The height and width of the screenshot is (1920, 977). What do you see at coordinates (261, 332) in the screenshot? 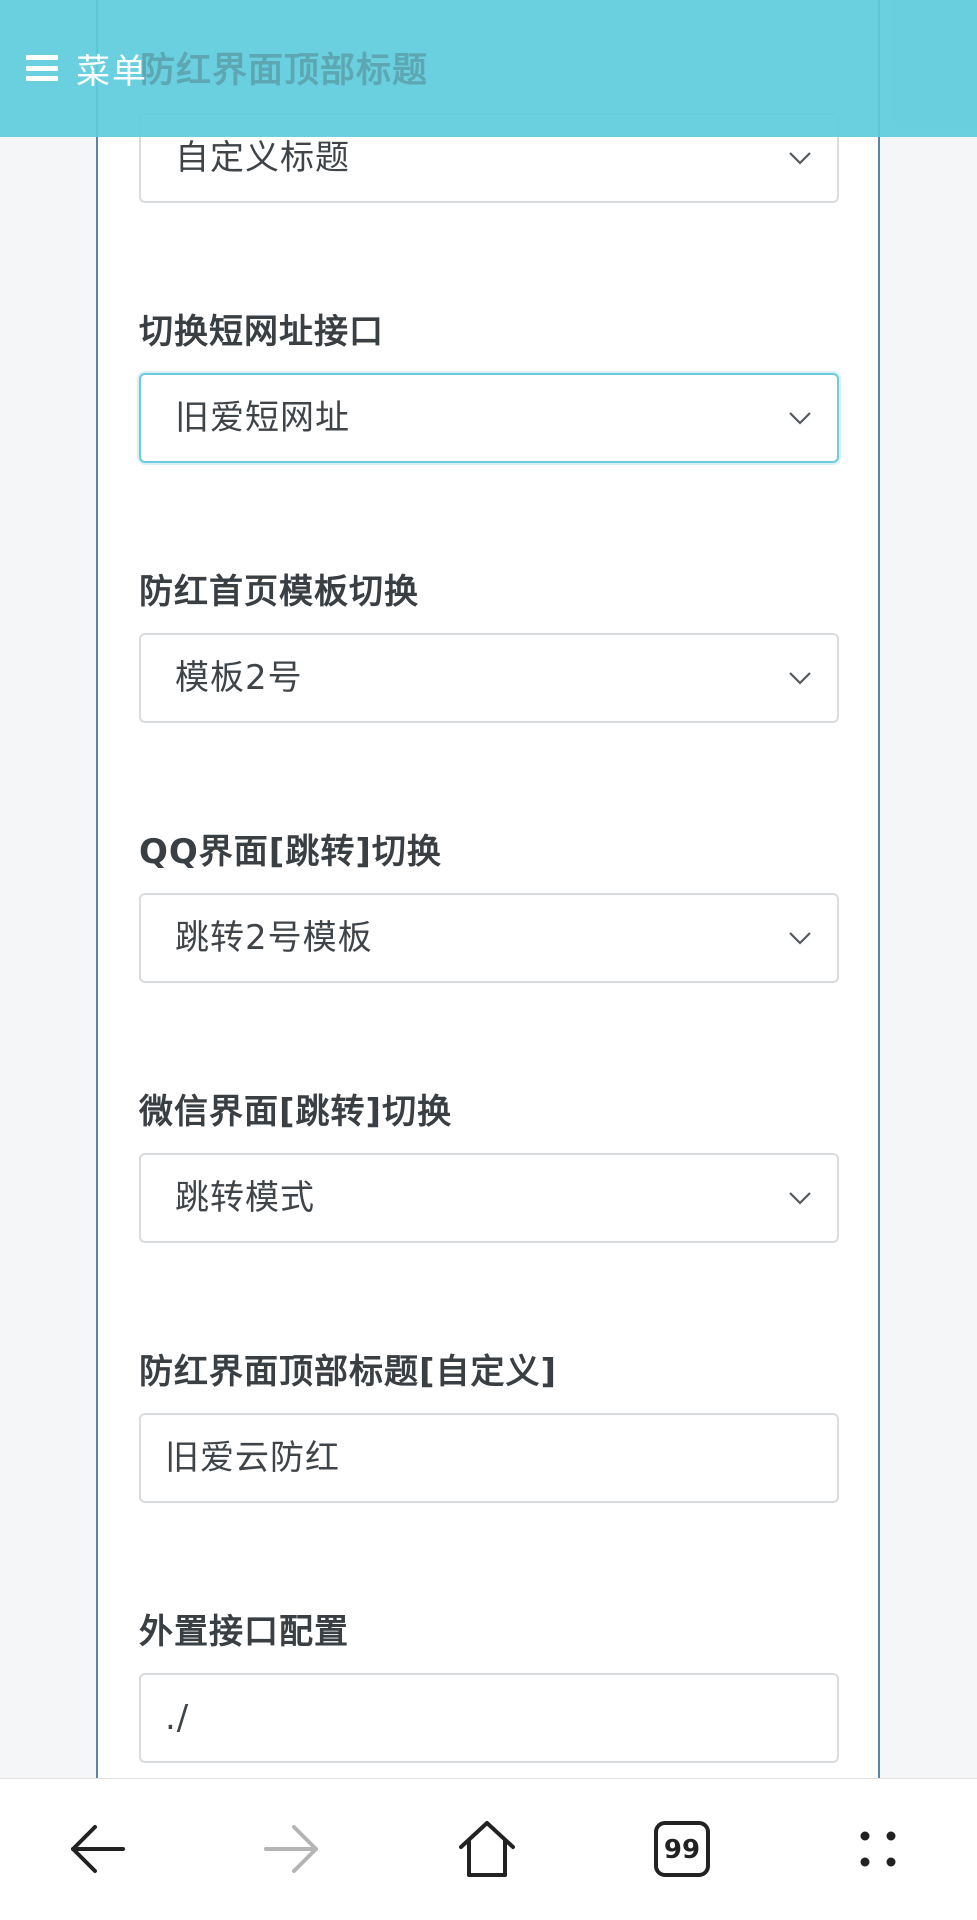
I see `shortlink-label: 切换短网址接口` at bounding box center [261, 332].